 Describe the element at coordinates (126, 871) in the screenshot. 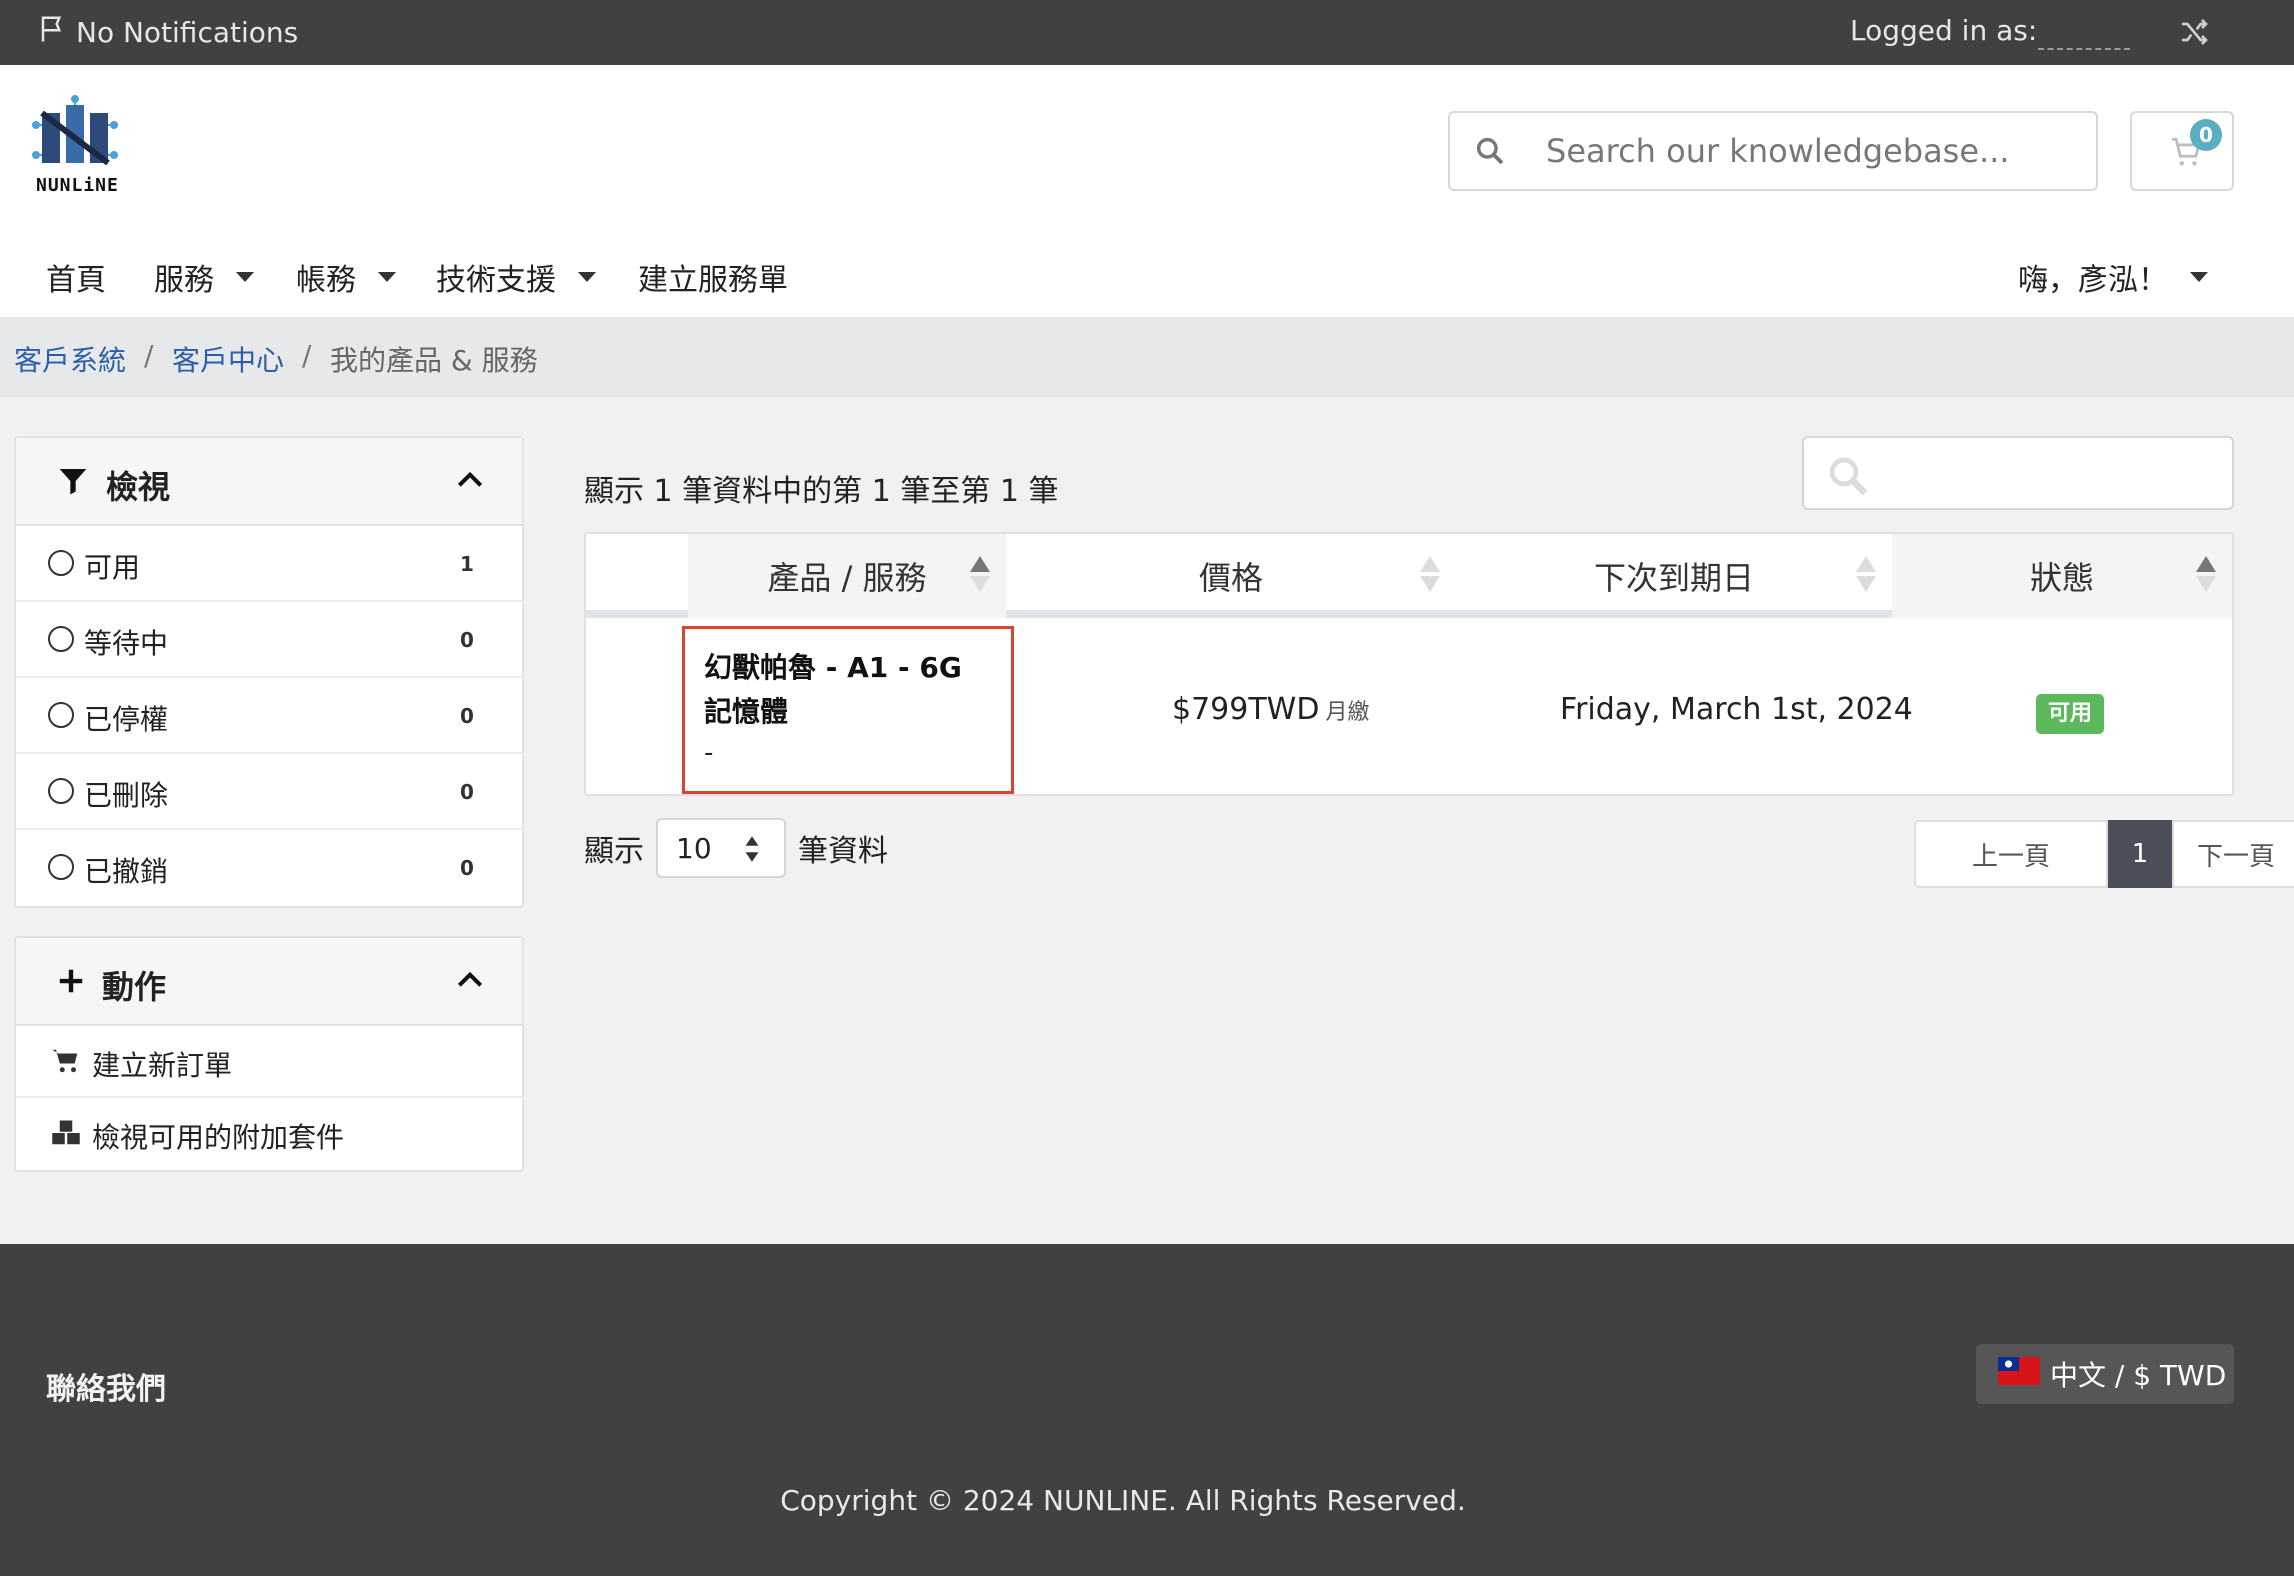

I see `filter-label: 已撤銷` at that location.